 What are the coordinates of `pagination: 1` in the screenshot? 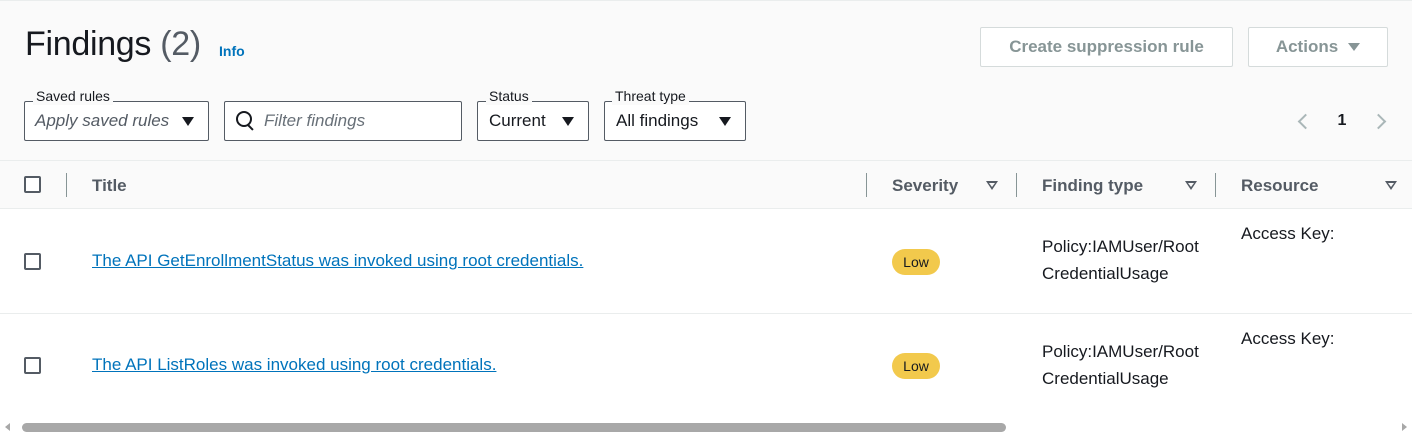 It's located at (1342, 121).